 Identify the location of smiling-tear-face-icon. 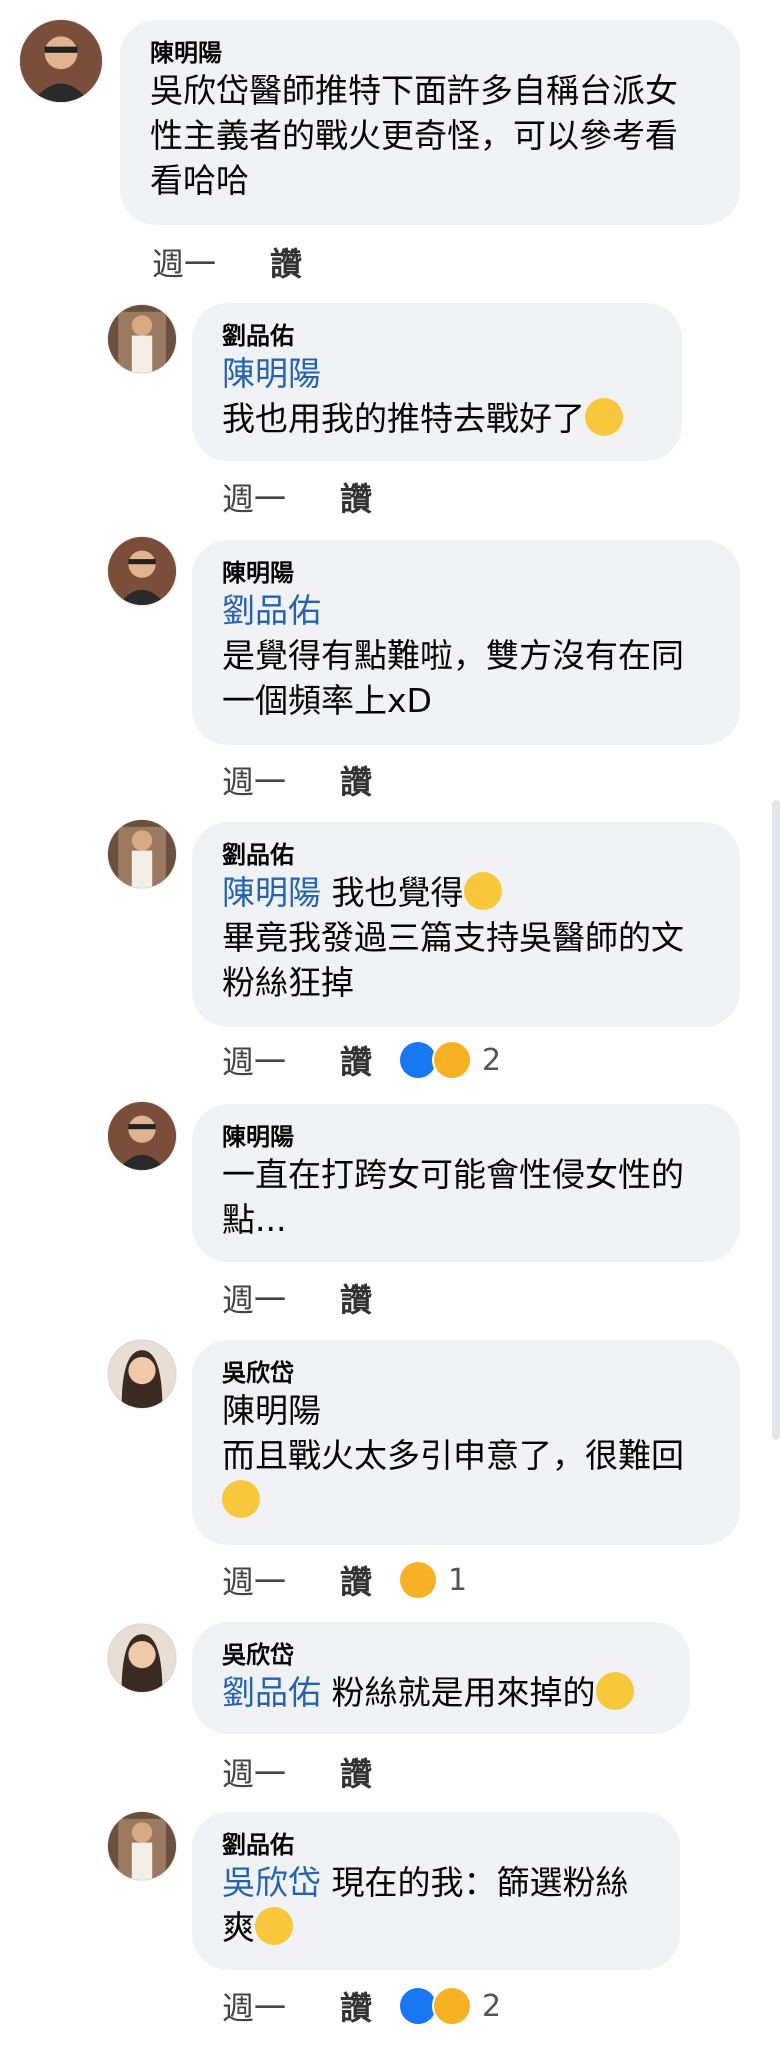
(482, 891).